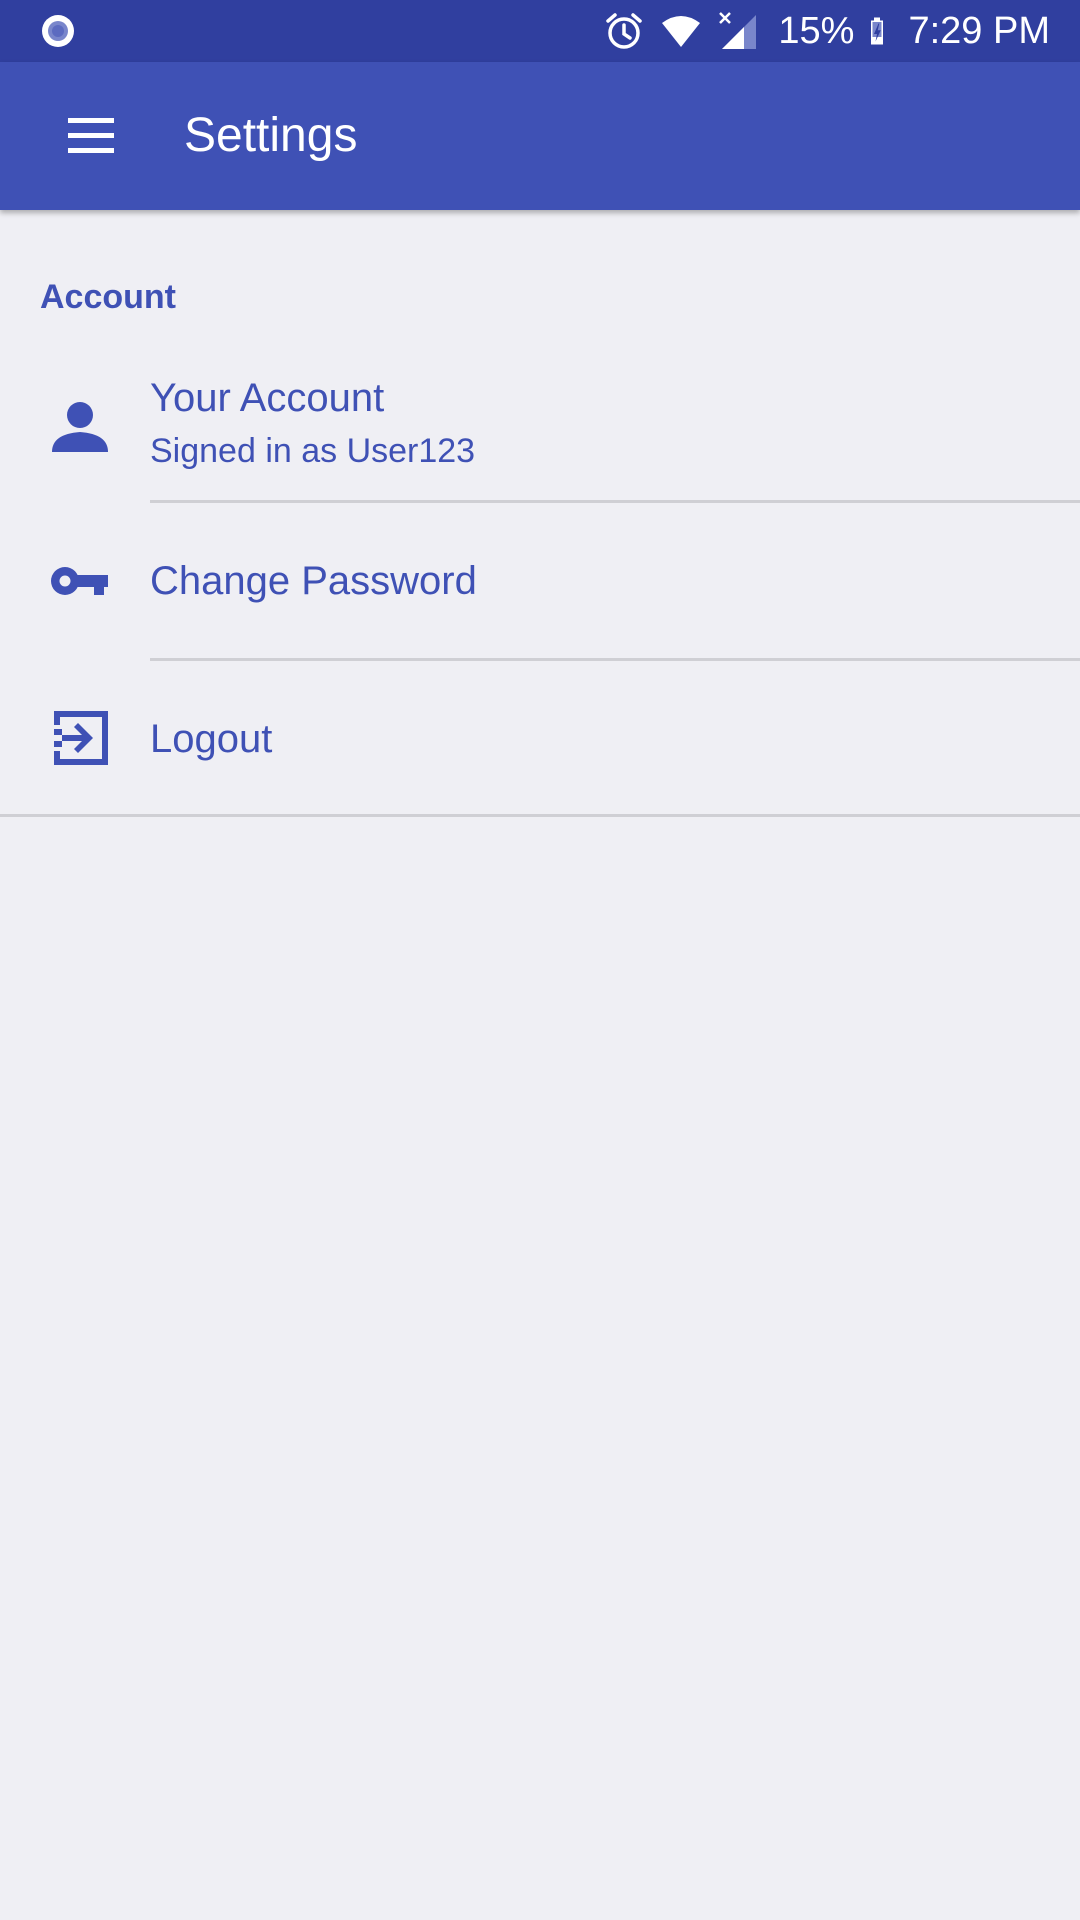  What do you see at coordinates (58, 31) in the screenshot?
I see `notification-dot-icon` at bounding box center [58, 31].